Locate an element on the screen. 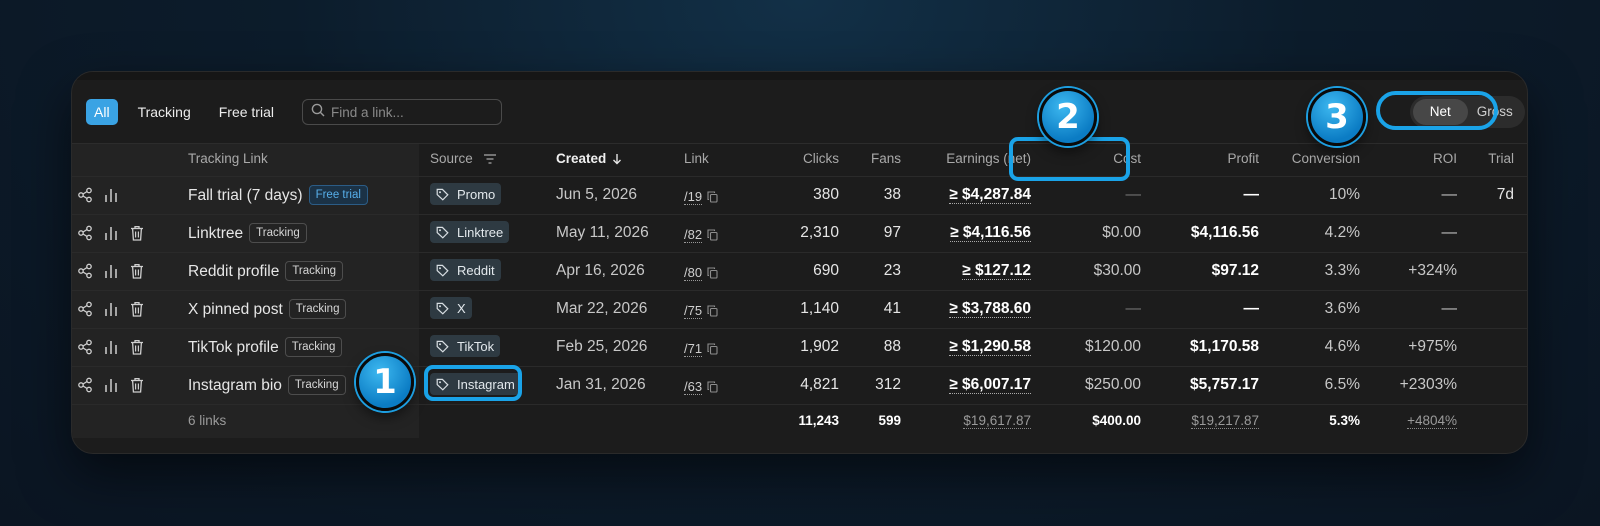 This screenshot has height=526, width=1600. short-link: /82 is located at coordinates (693, 235).